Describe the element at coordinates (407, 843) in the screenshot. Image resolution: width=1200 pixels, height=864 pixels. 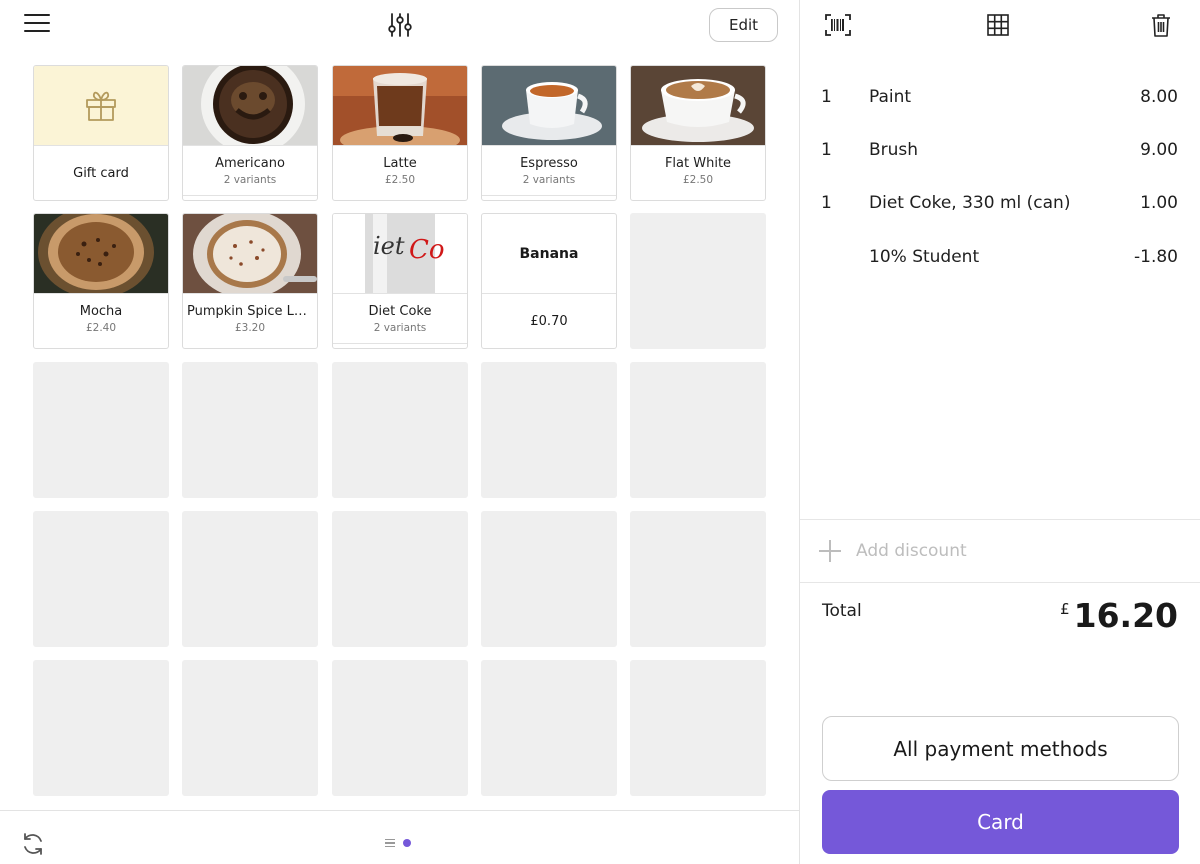
I see `page-dot-active` at that location.